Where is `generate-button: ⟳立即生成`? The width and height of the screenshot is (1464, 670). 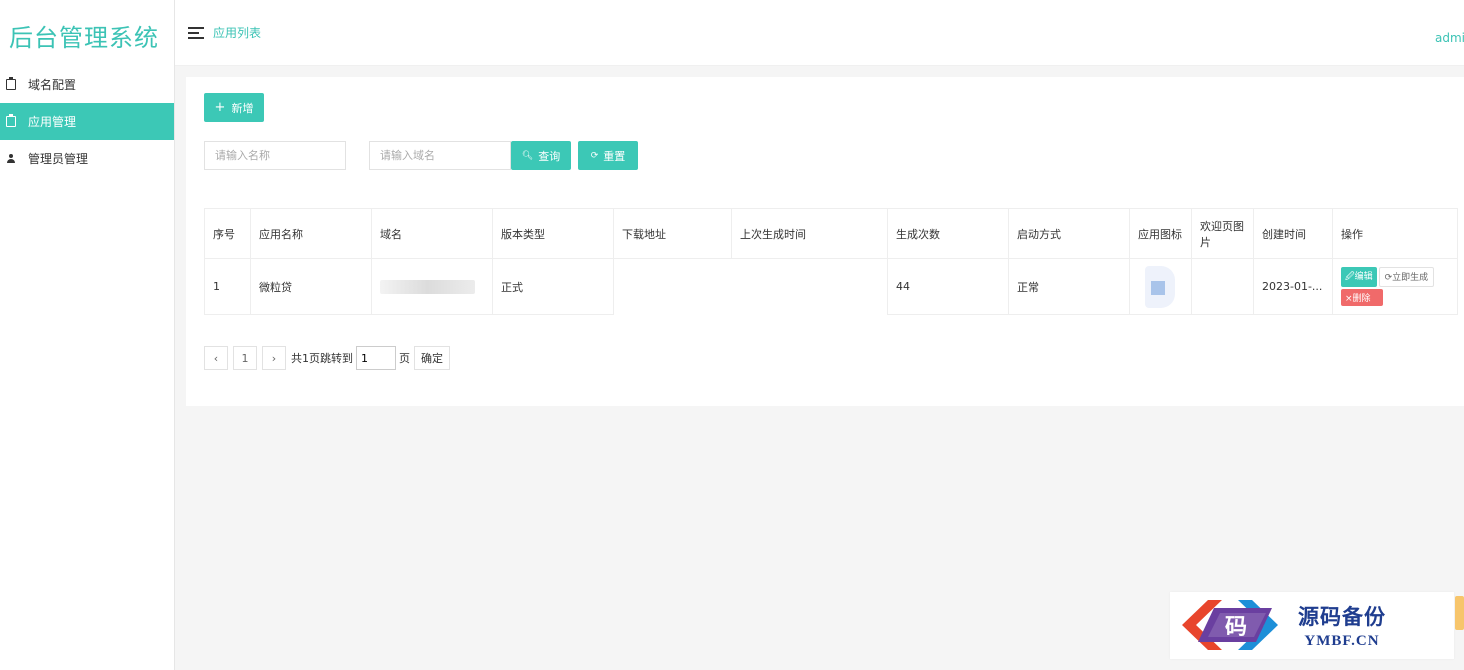 generate-button: ⟳立即生成 is located at coordinates (1406, 277).